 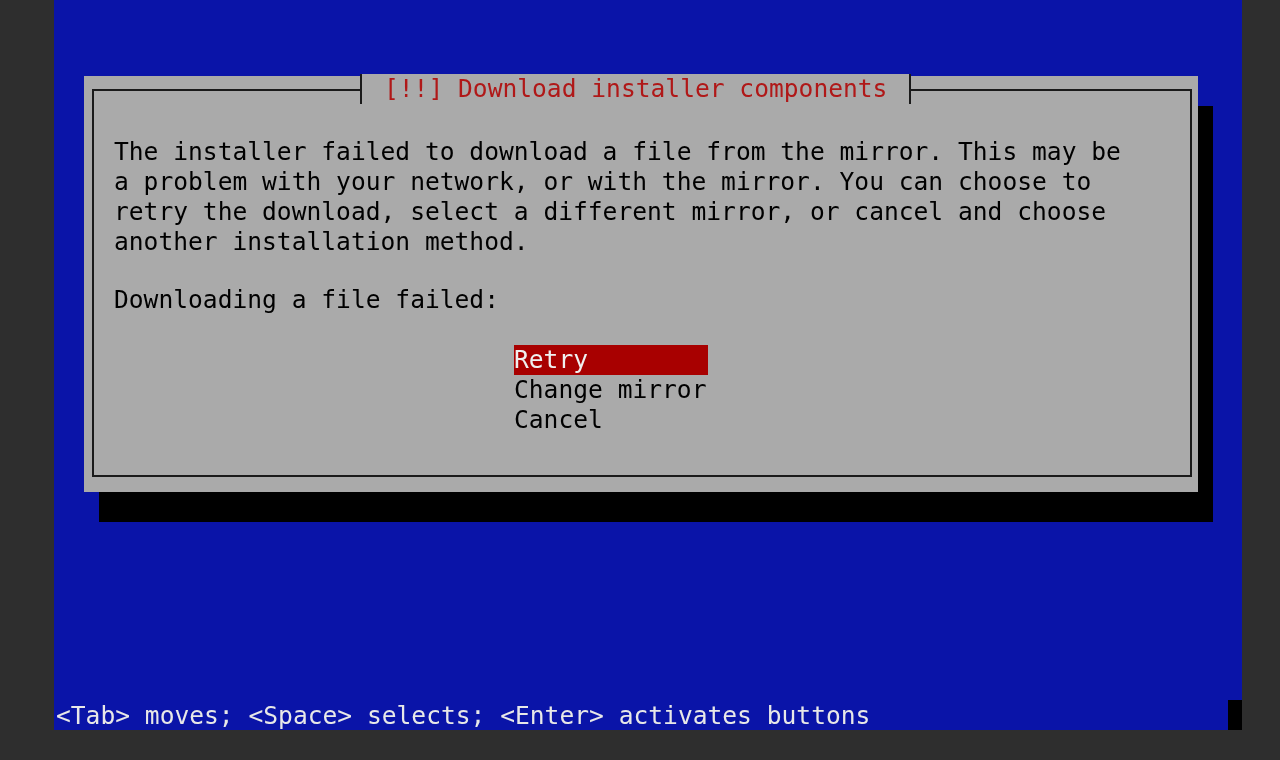 I want to click on terminal-cursor, so click(x=1235, y=715).